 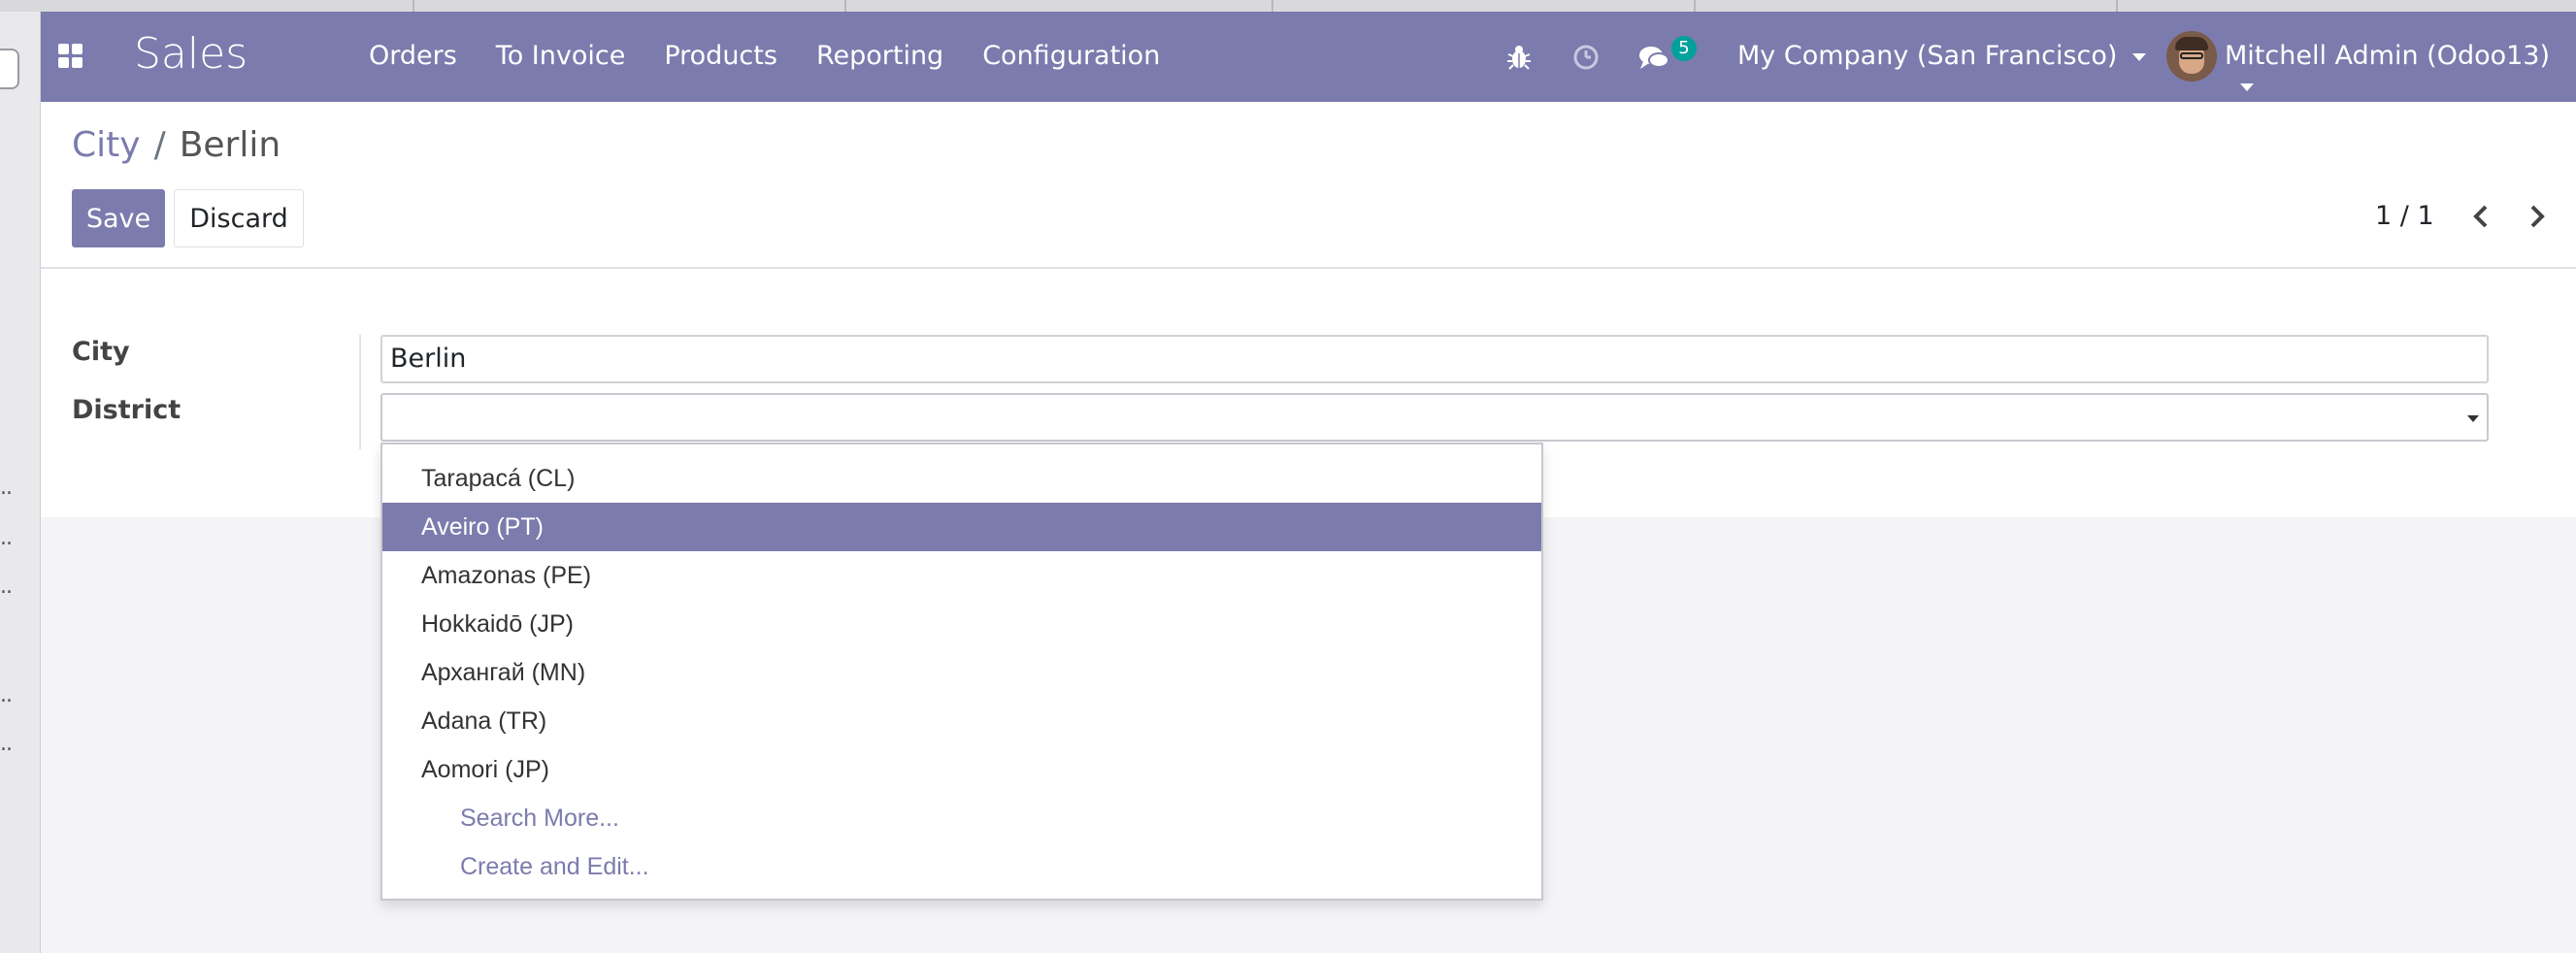 I want to click on chevron-left-icon, so click(x=2481, y=217).